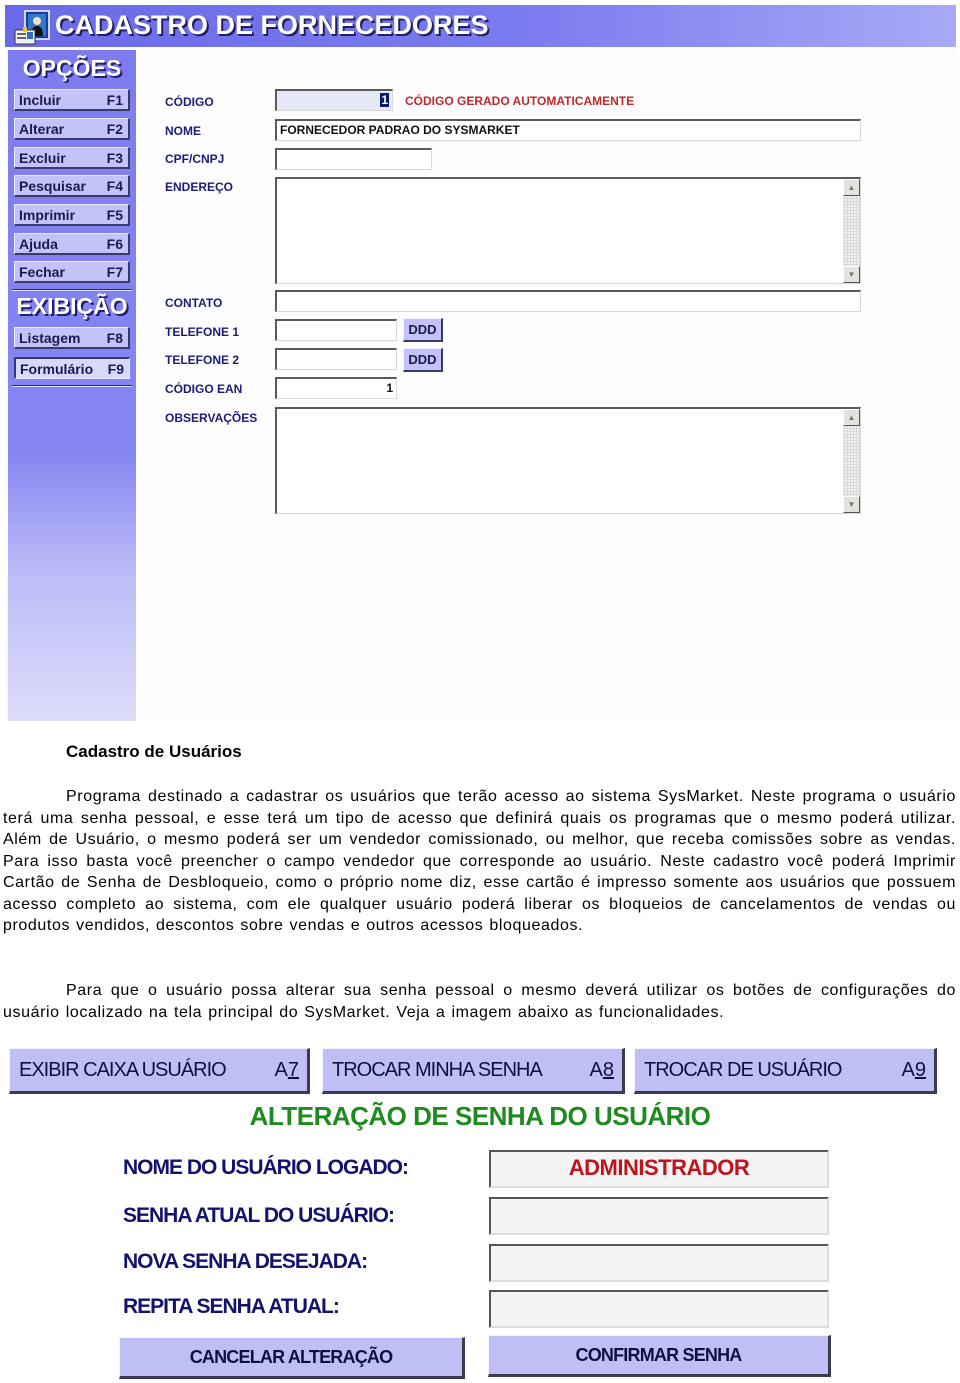  What do you see at coordinates (659, 1263) in the screenshot?
I see `new-password-field` at bounding box center [659, 1263].